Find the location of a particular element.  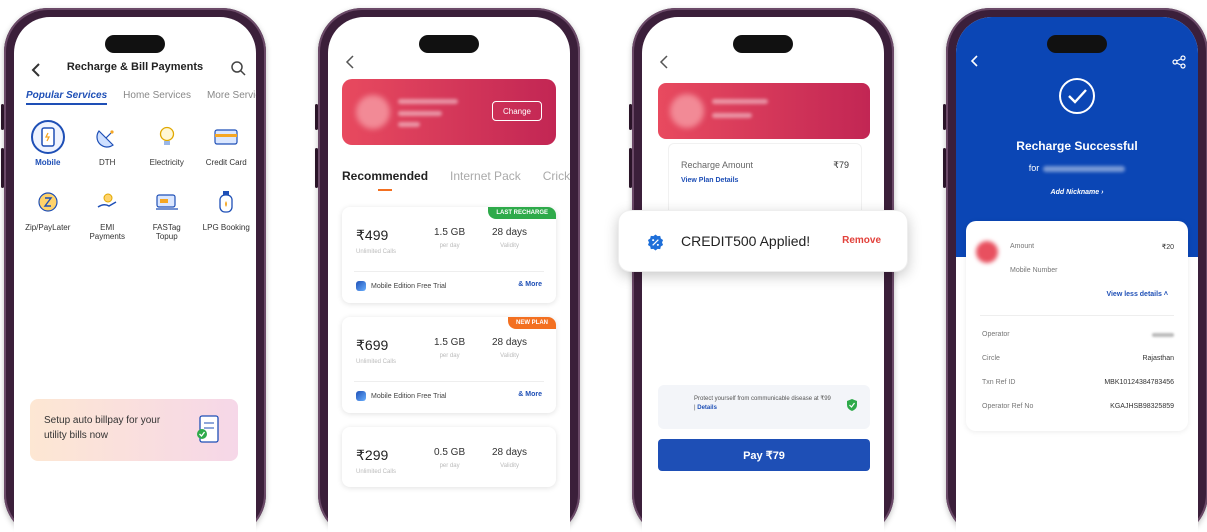

page-title: Recharge & Bill Payments is located at coordinates (135, 67).